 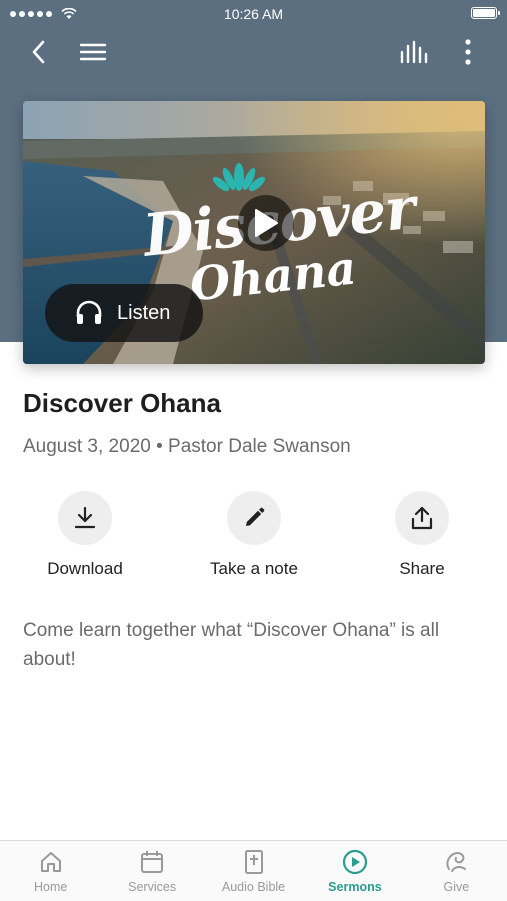 I want to click on headphones-icon, so click(x=89, y=312).